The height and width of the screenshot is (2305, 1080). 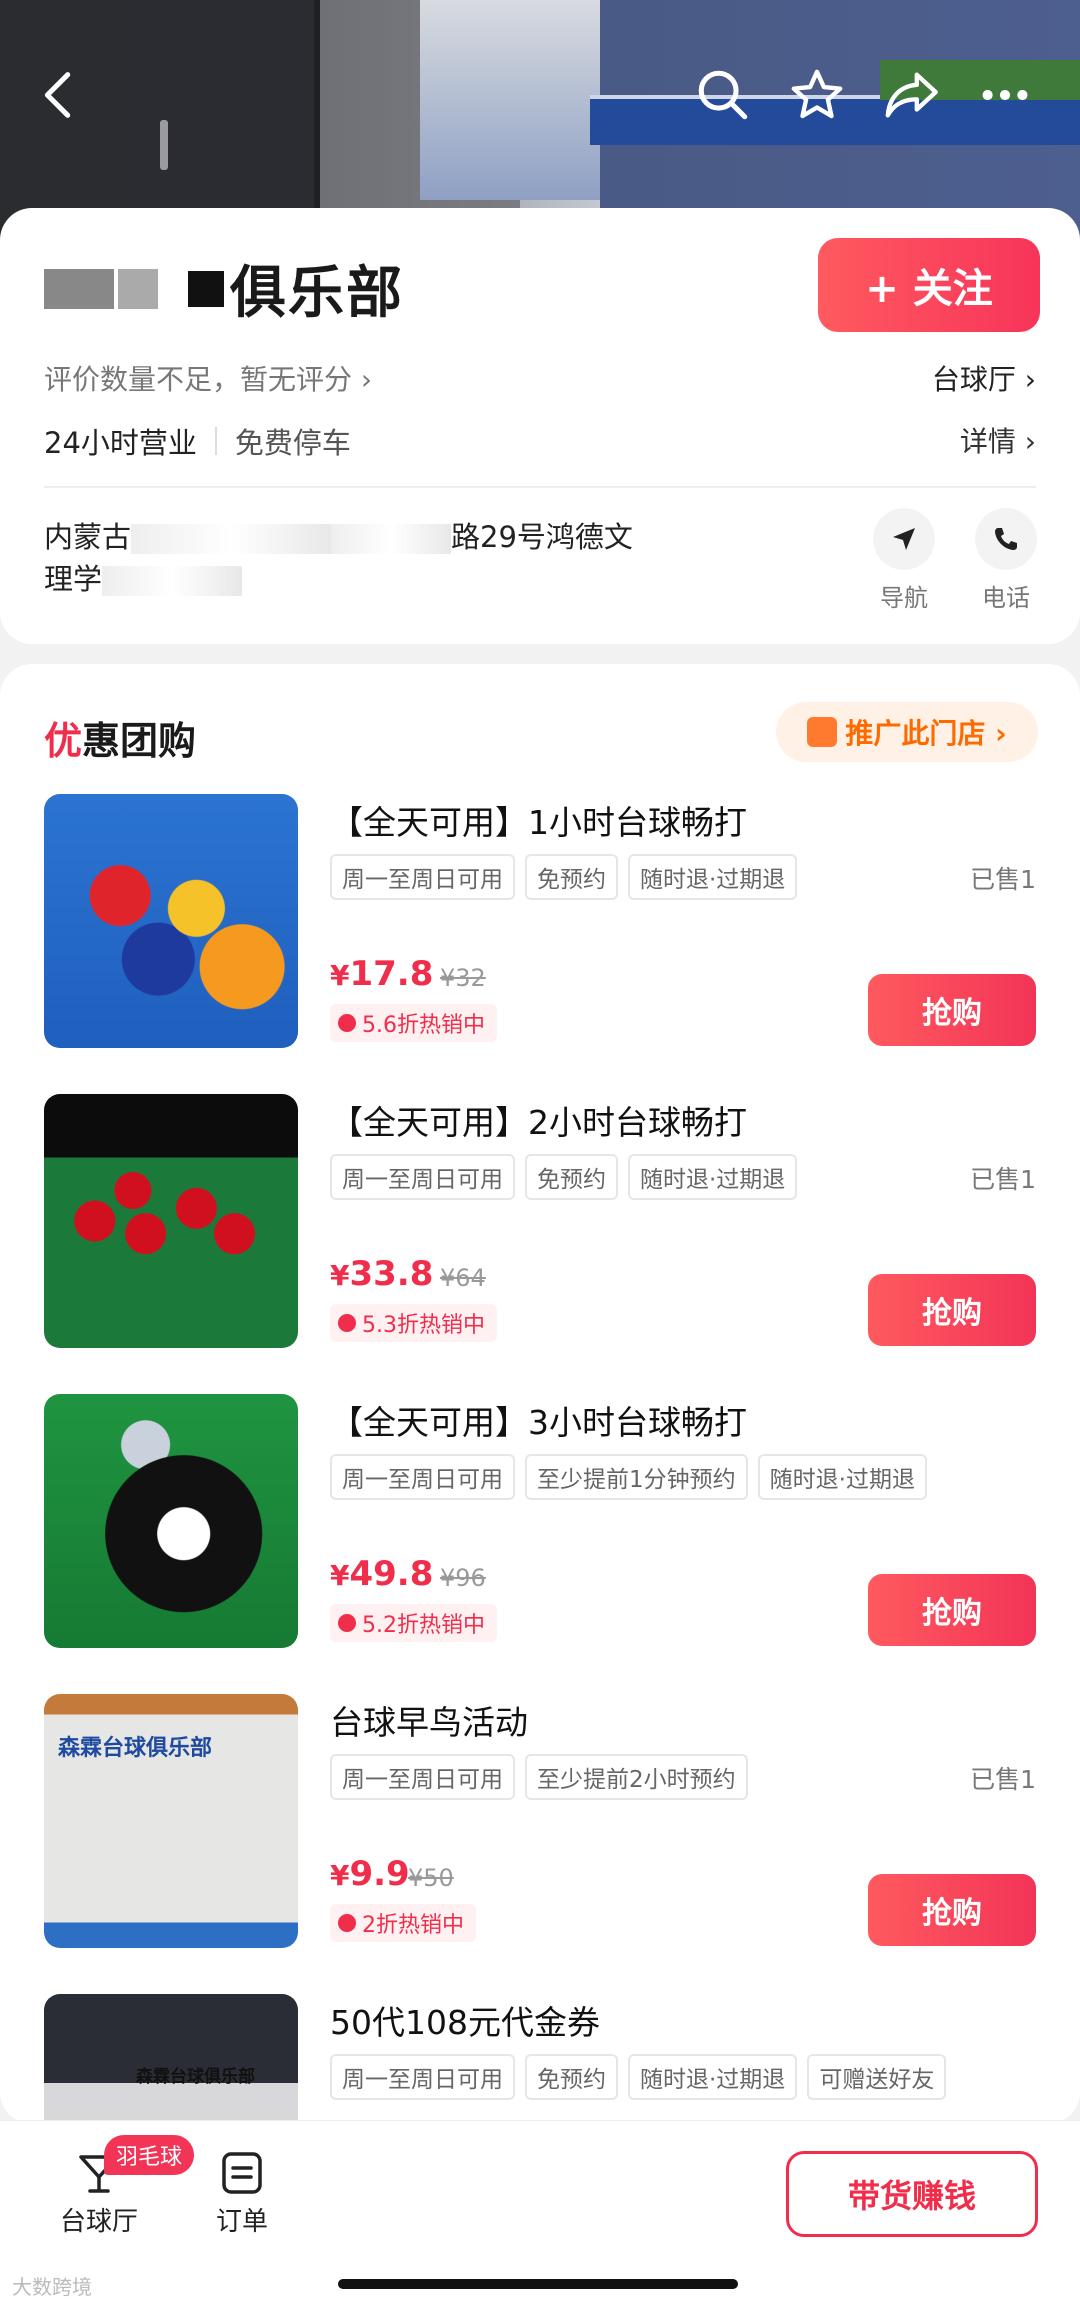 What do you see at coordinates (540, 487) in the screenshot?
I see `divider` at bounding box center [540, 487].